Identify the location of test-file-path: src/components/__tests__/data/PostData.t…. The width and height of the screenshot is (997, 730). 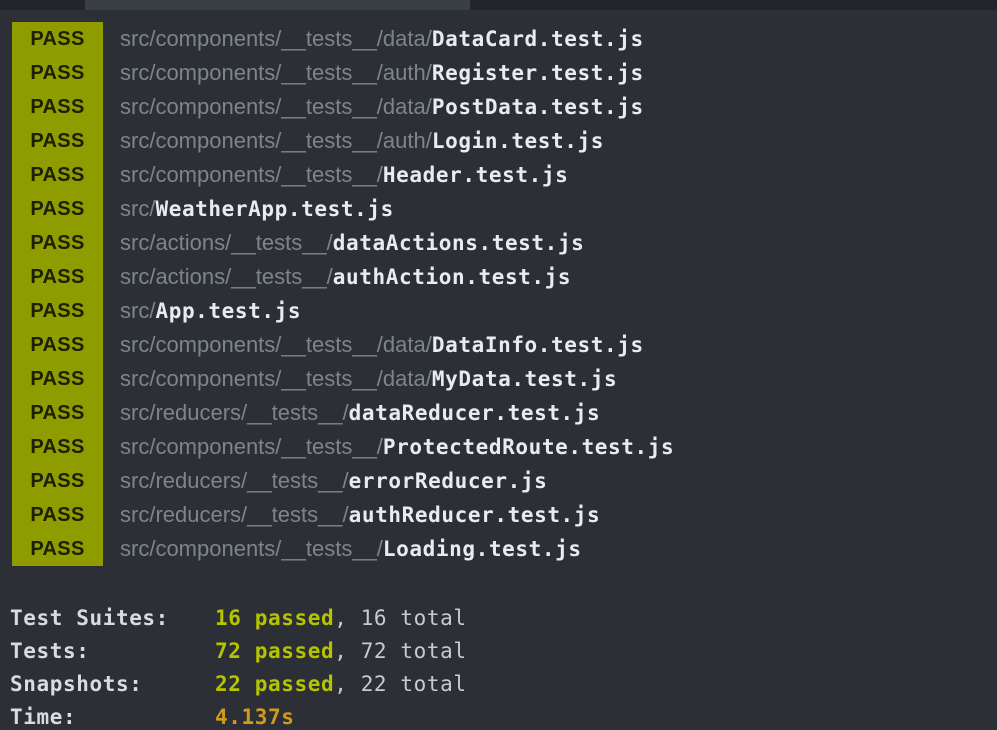
(382, 107).